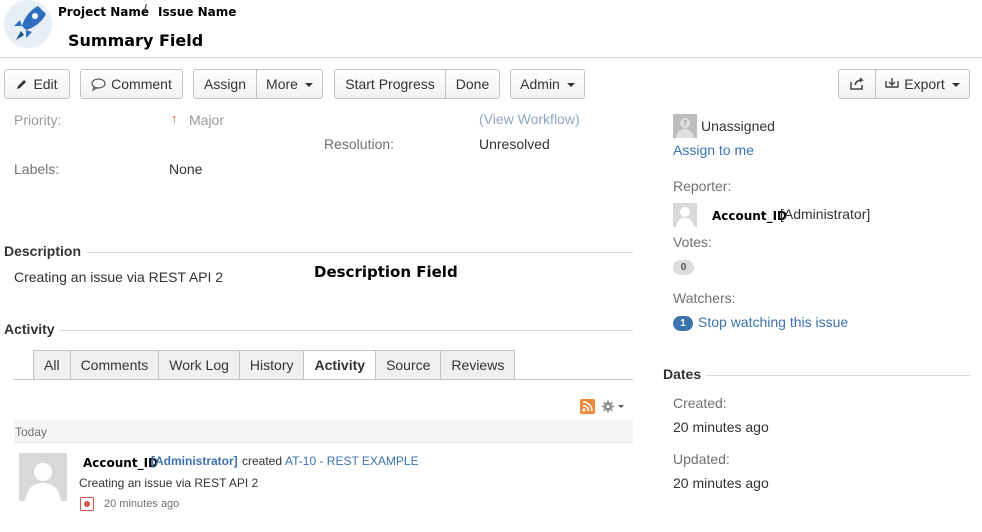 This screenshot has width=982, height=532. Describe the element at coordinates (194, 461) in the screenshot. I see `activity-user-role: [Administrator]` at that location.